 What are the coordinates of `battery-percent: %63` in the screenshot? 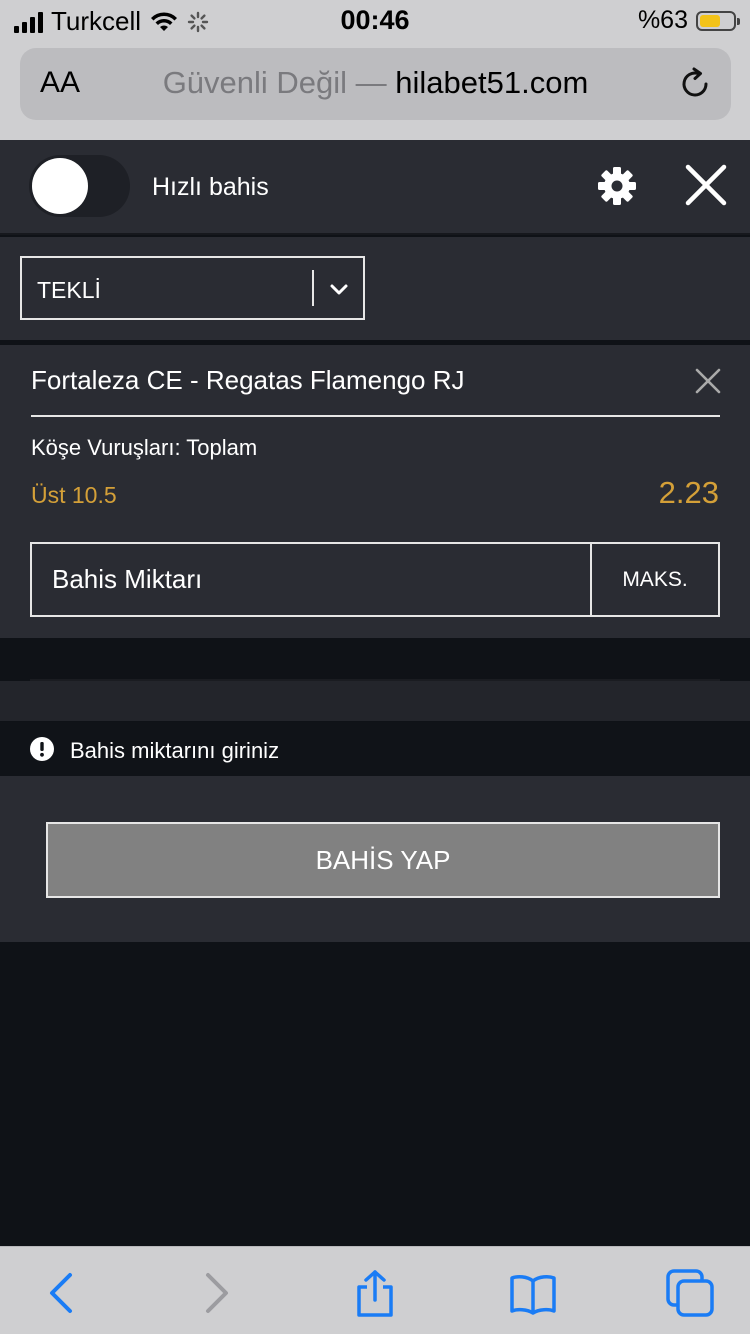 It's located at (662, 20).